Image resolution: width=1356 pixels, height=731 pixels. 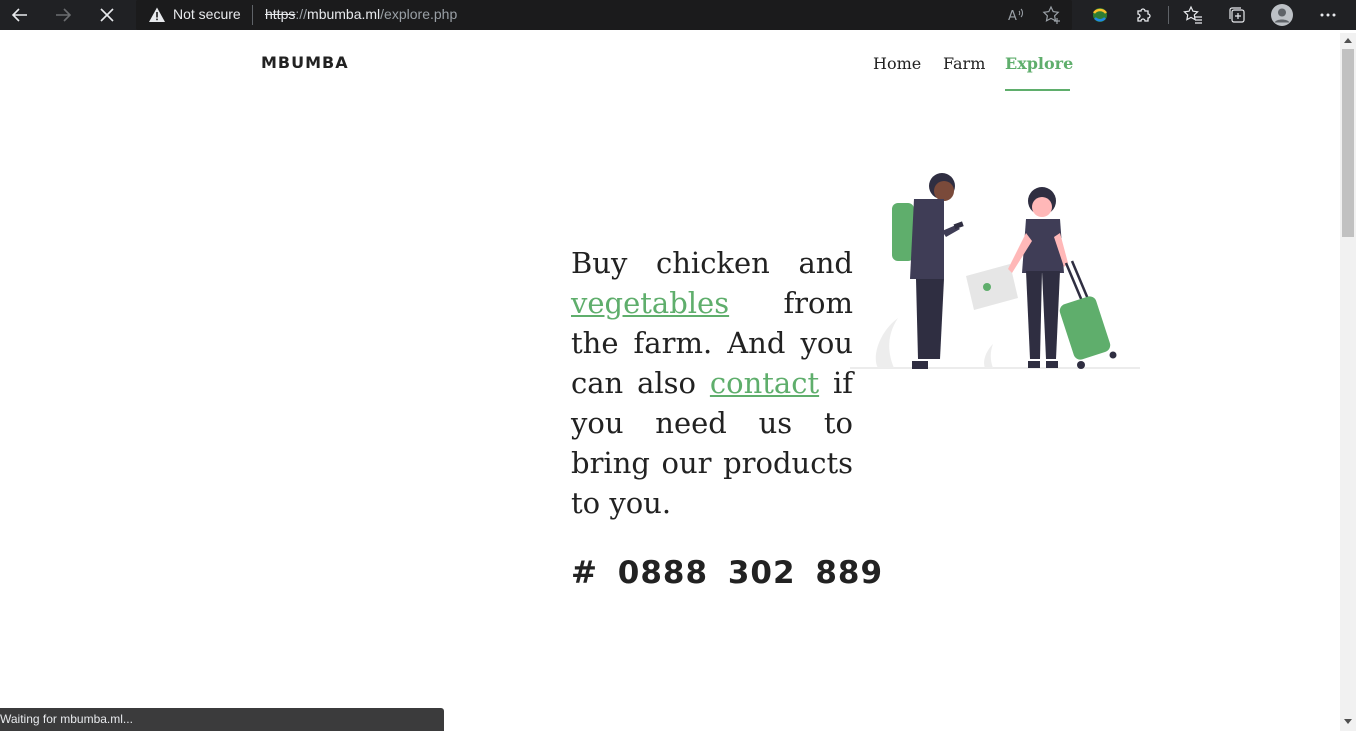 I want to click on favorites-button, so click(x=1193, y=15).